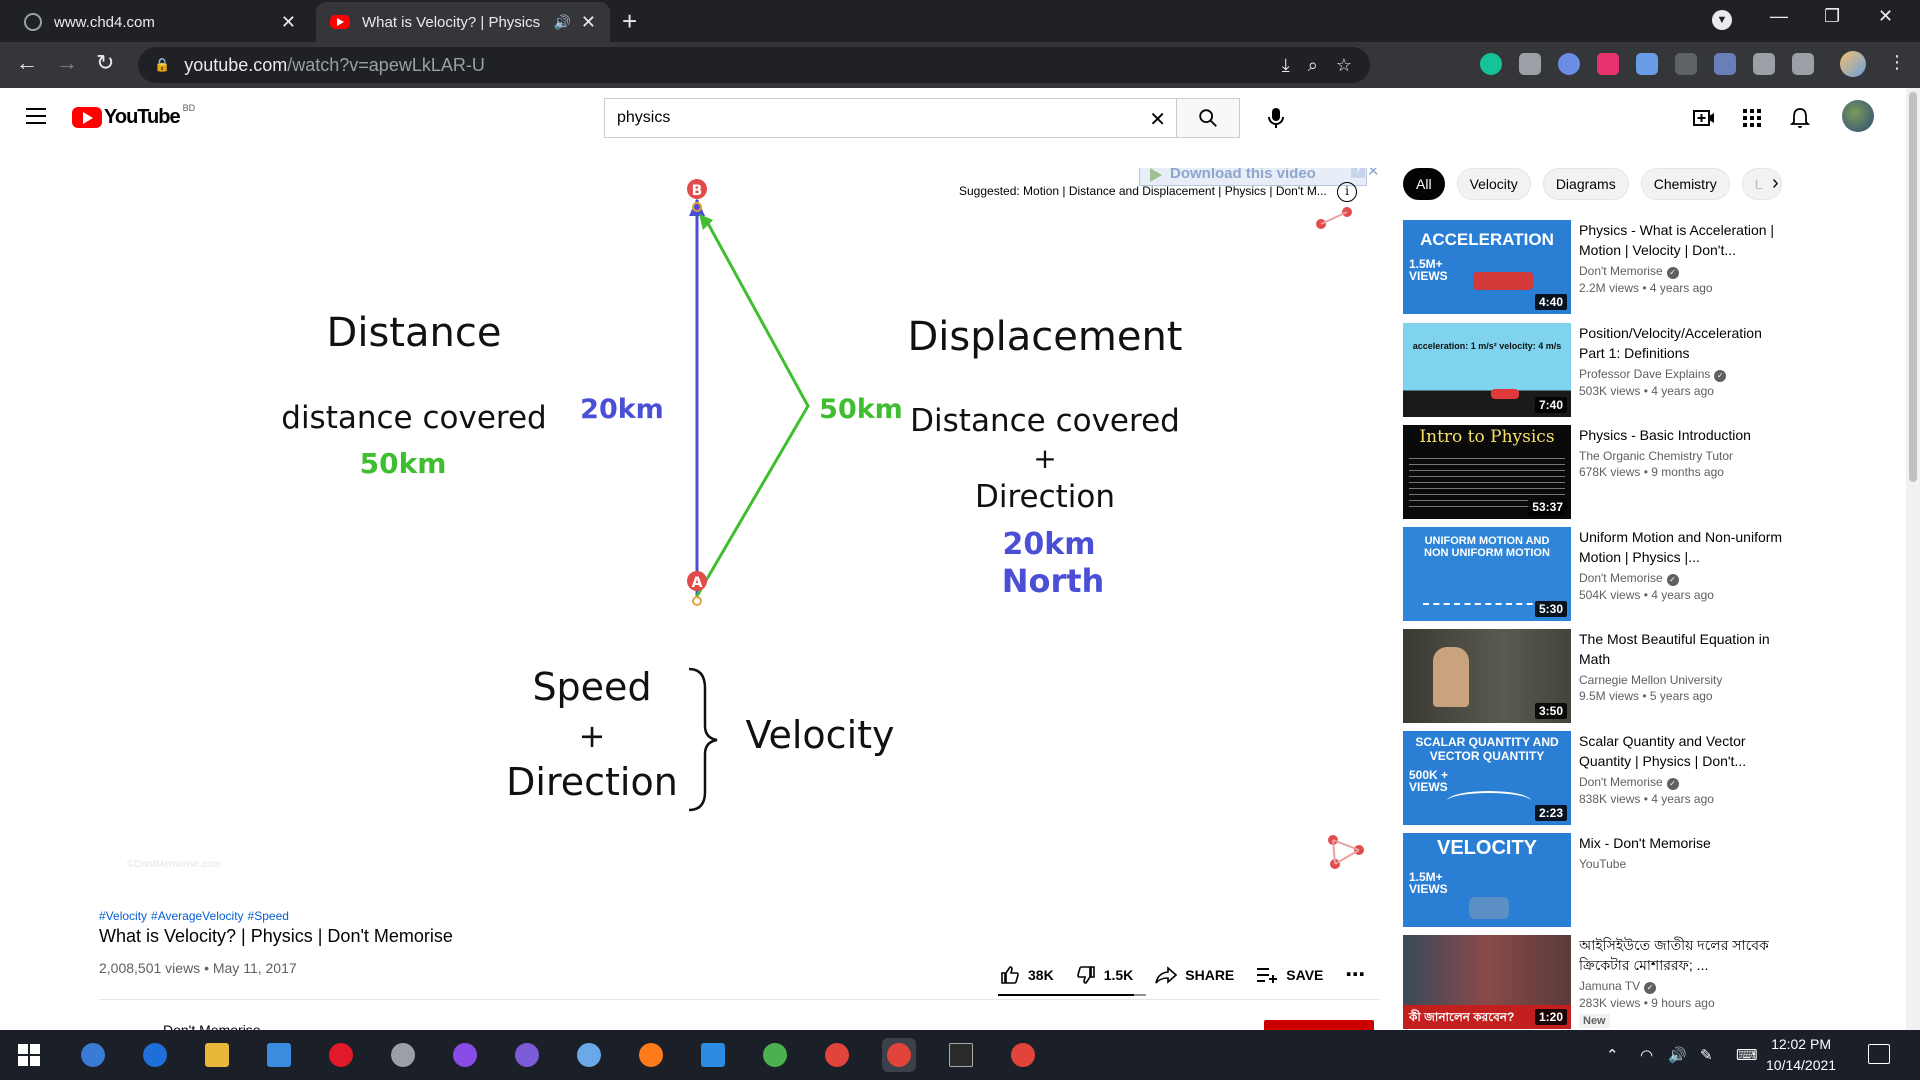  I want to click on rec-channel: The Organic Chemistry Tutor, so click(1656, 456).